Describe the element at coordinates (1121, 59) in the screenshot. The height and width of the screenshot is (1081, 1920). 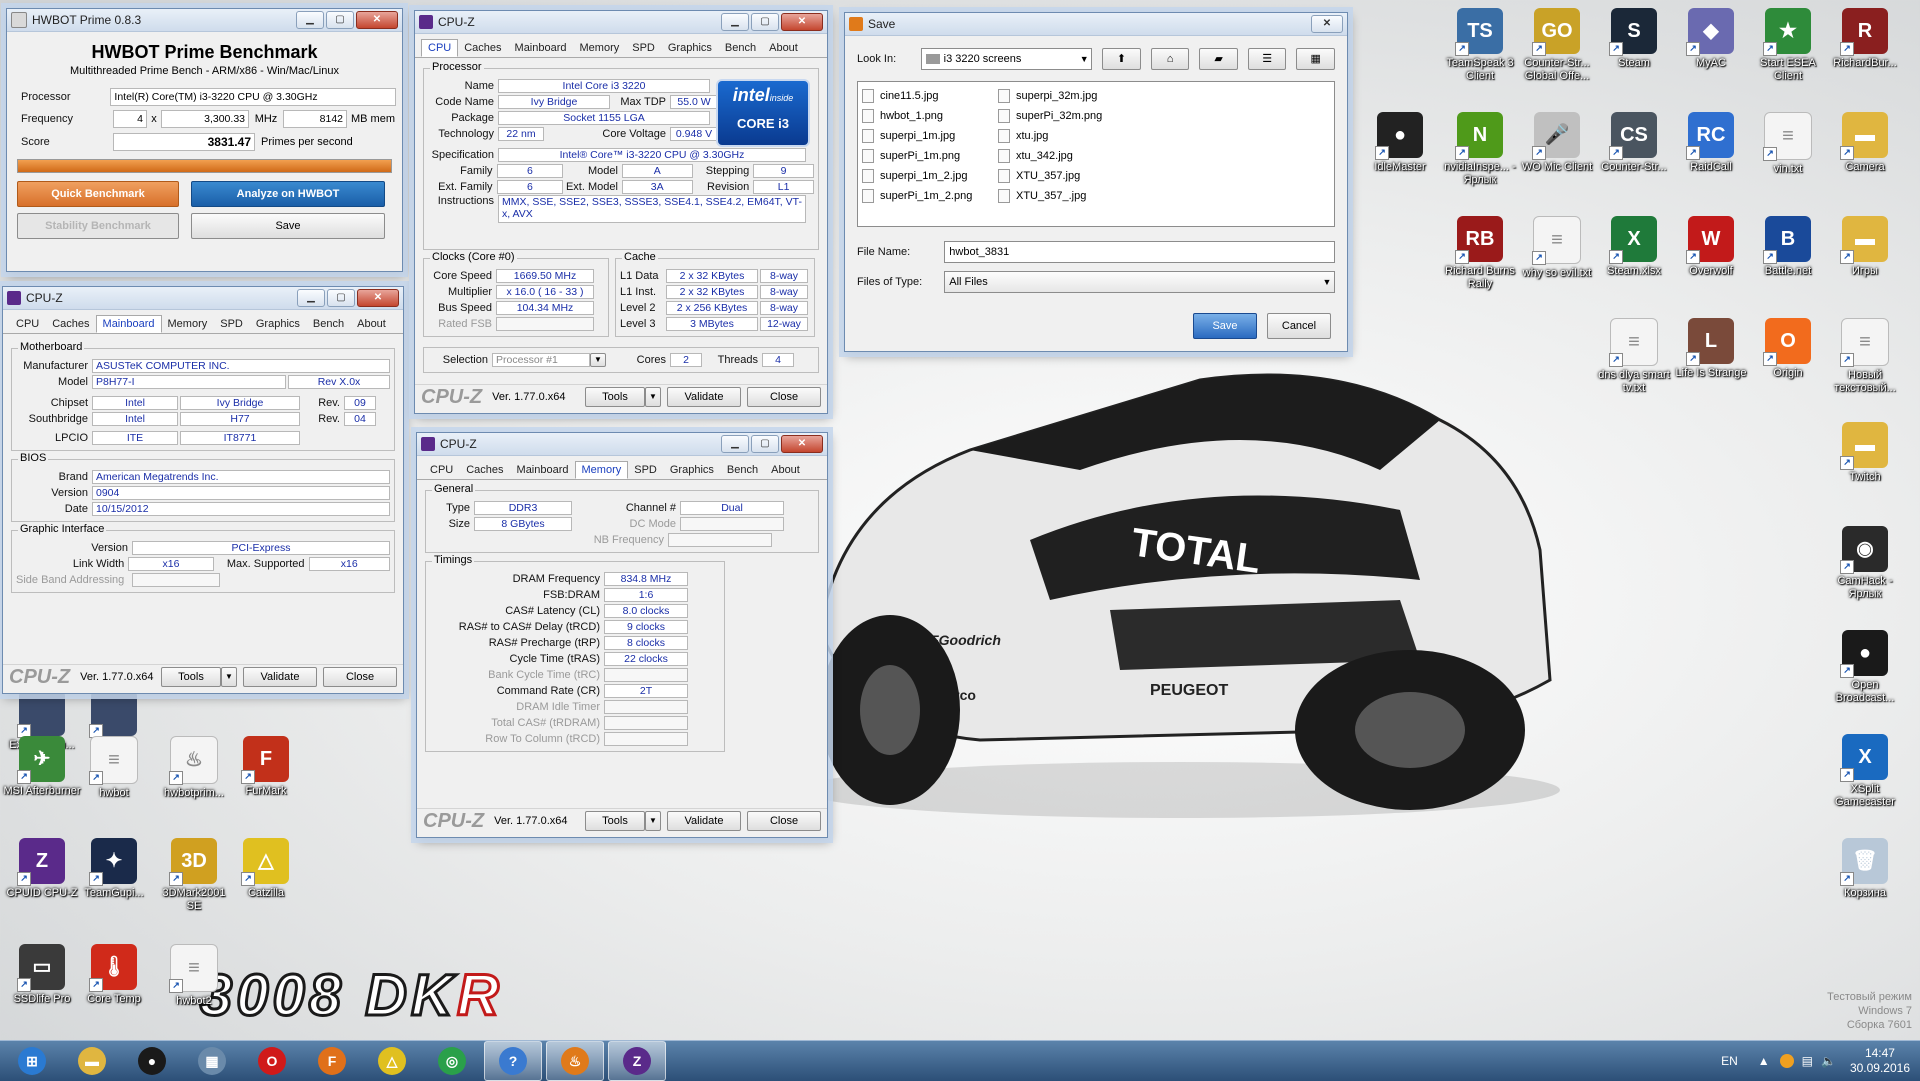
I see `up-folder-button: ⬆` at that location.